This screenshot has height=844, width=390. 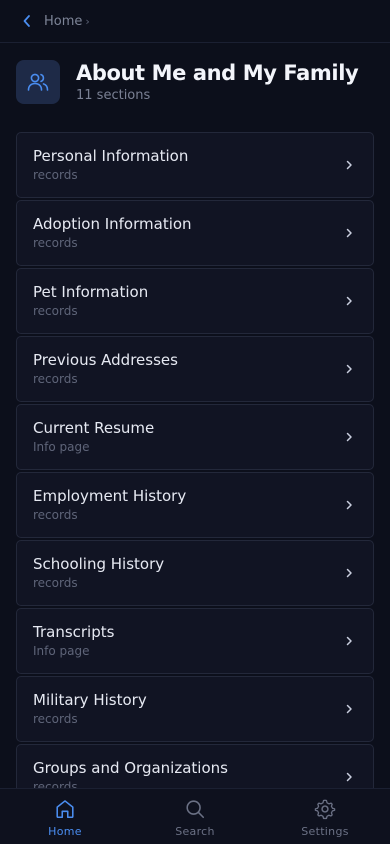 I want to click on section-title: Military History, so click(x=90, y=700).